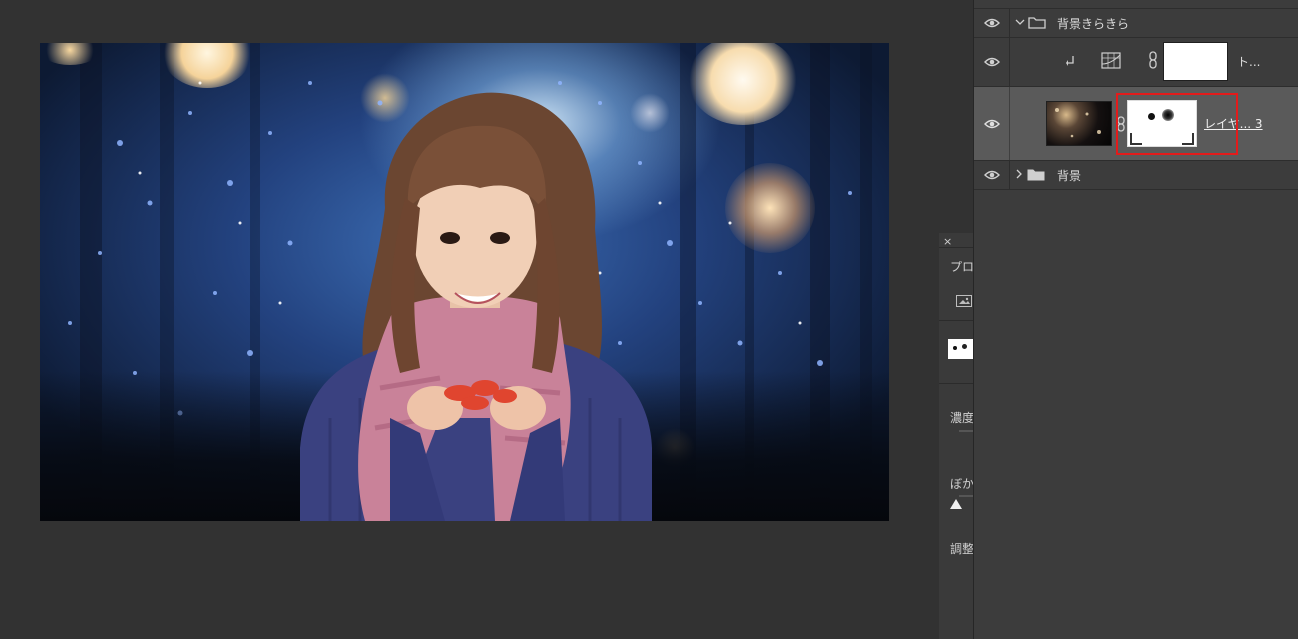 This screenshot has height=639, width=1298. Describe the element at coordinates (1136, 4) in the screenshot. I see `layers-top-edge` at that location.